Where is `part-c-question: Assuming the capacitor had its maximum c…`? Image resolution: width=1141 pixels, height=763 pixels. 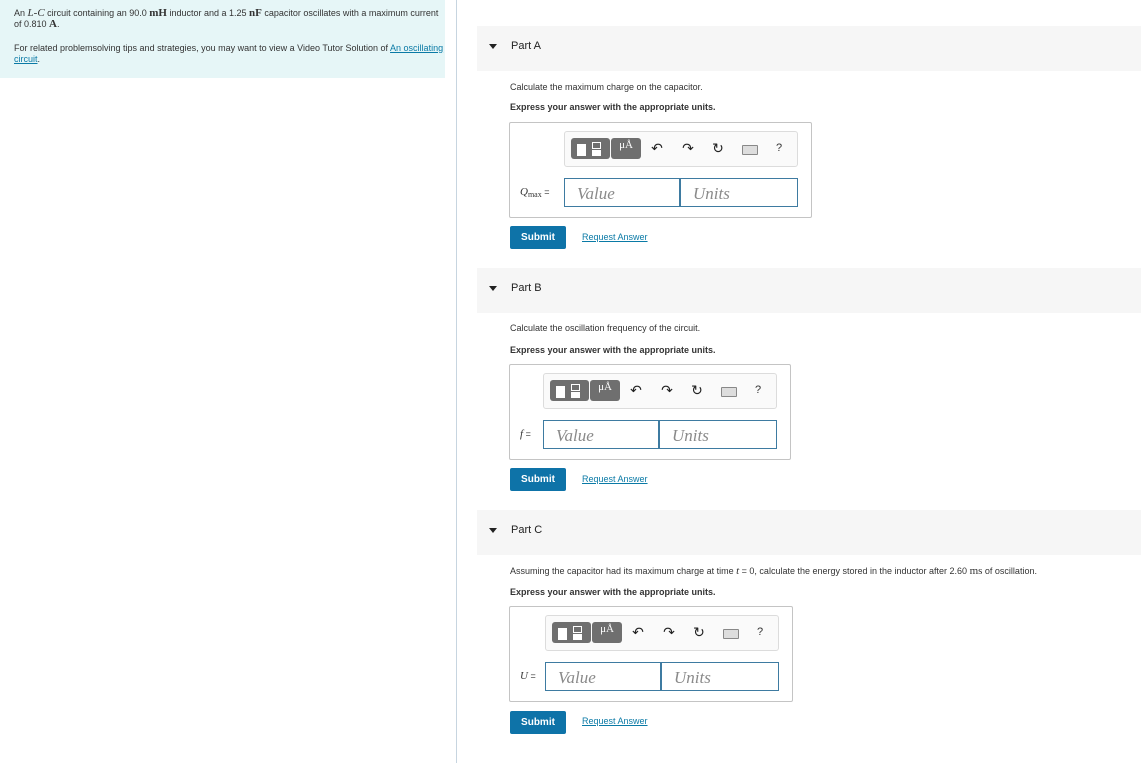 part-c-question: Assuming the capacitor had its maximum c… is located at coordinates (773, 571).